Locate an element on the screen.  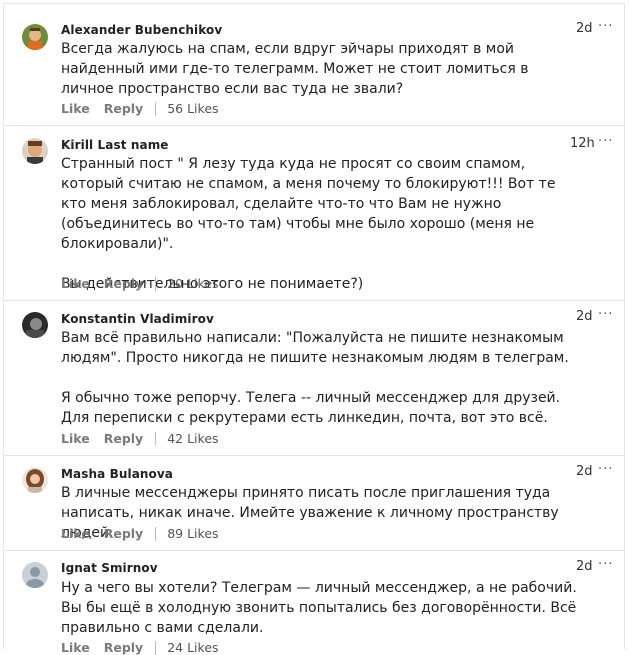
comment-actions: Like Reply 42 Likes is located at coordinates (140, 438).